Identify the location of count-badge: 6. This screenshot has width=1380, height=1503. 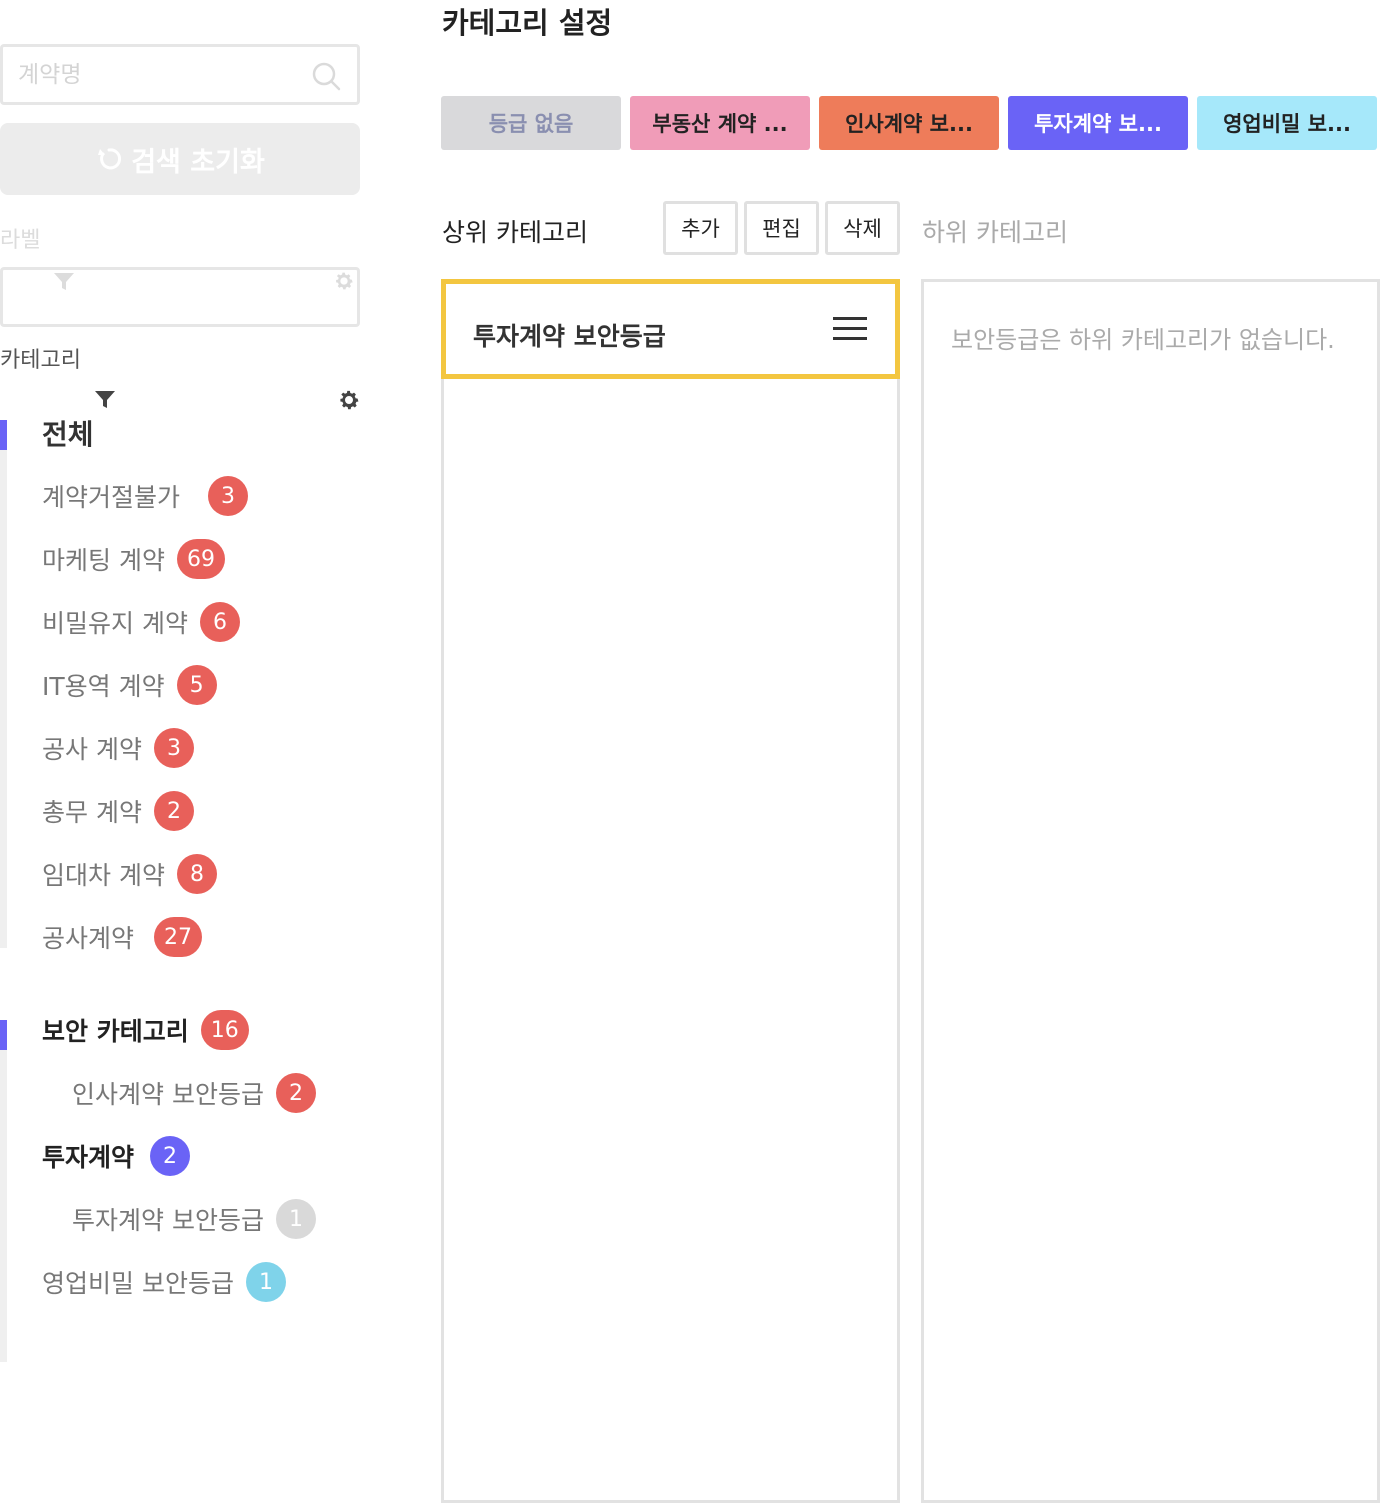
(219, 622).